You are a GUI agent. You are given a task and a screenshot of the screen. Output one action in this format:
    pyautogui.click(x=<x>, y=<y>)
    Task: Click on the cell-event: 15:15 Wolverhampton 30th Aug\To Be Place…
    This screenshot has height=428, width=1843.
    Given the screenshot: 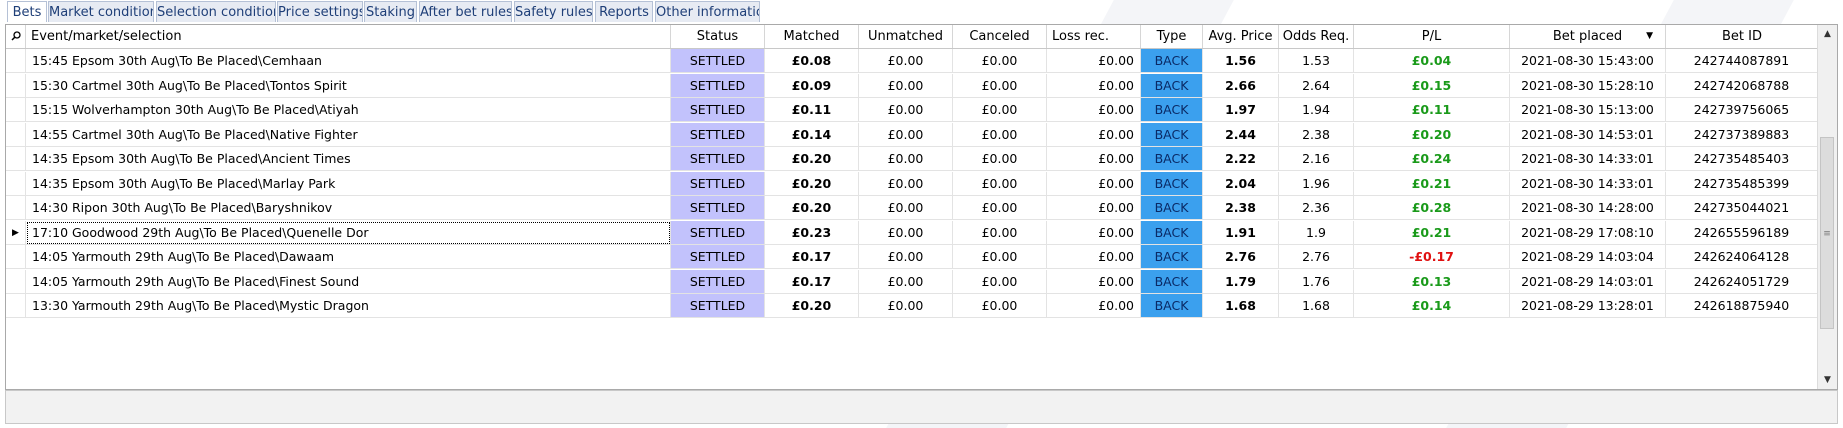 What is the action you would take?
    pyautogui.click(x=348, y=110)
    